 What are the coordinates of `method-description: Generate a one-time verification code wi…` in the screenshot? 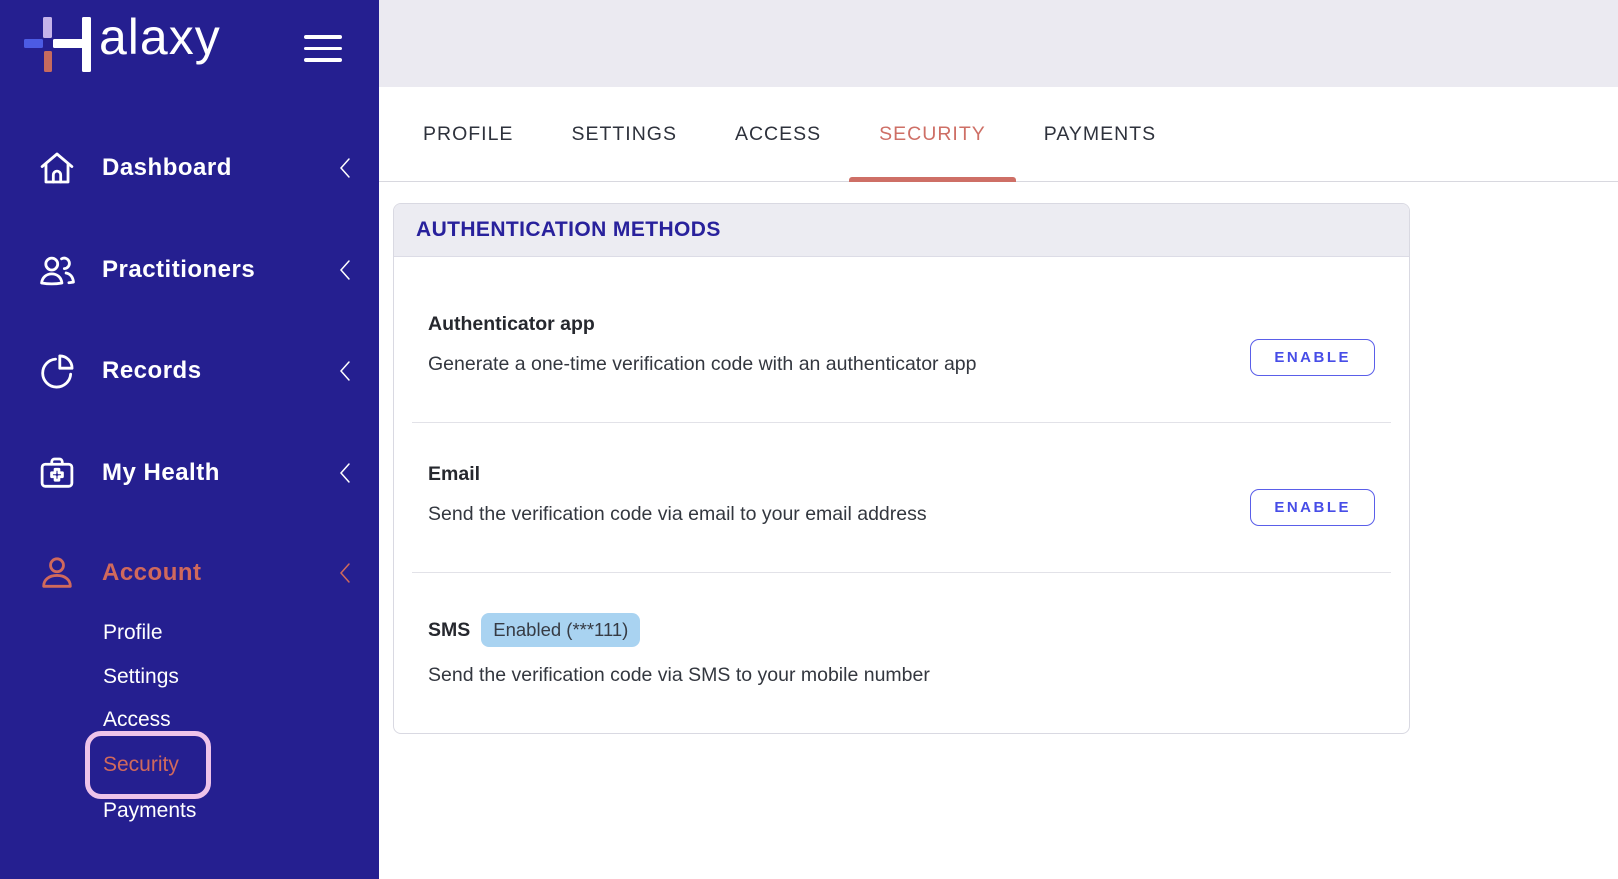 It's located at (702, 364).